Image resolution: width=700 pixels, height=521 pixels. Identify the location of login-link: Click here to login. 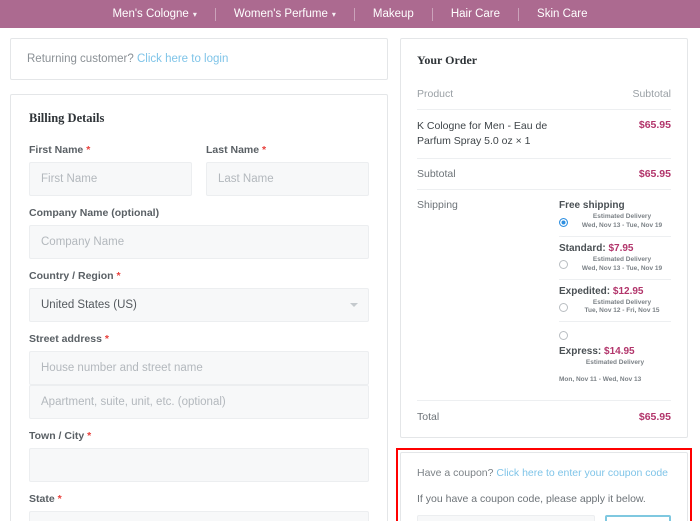
(182, 59).